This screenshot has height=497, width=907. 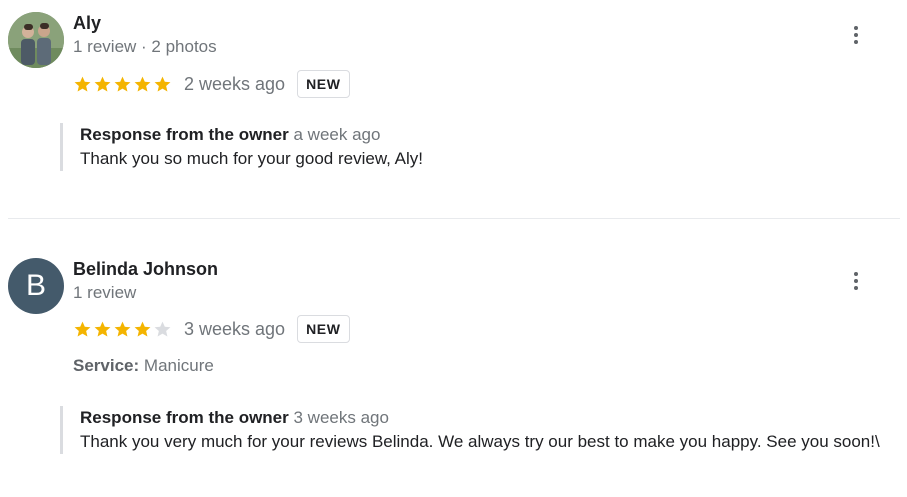 I want to click on review-divider, so click(x=454, y=218).